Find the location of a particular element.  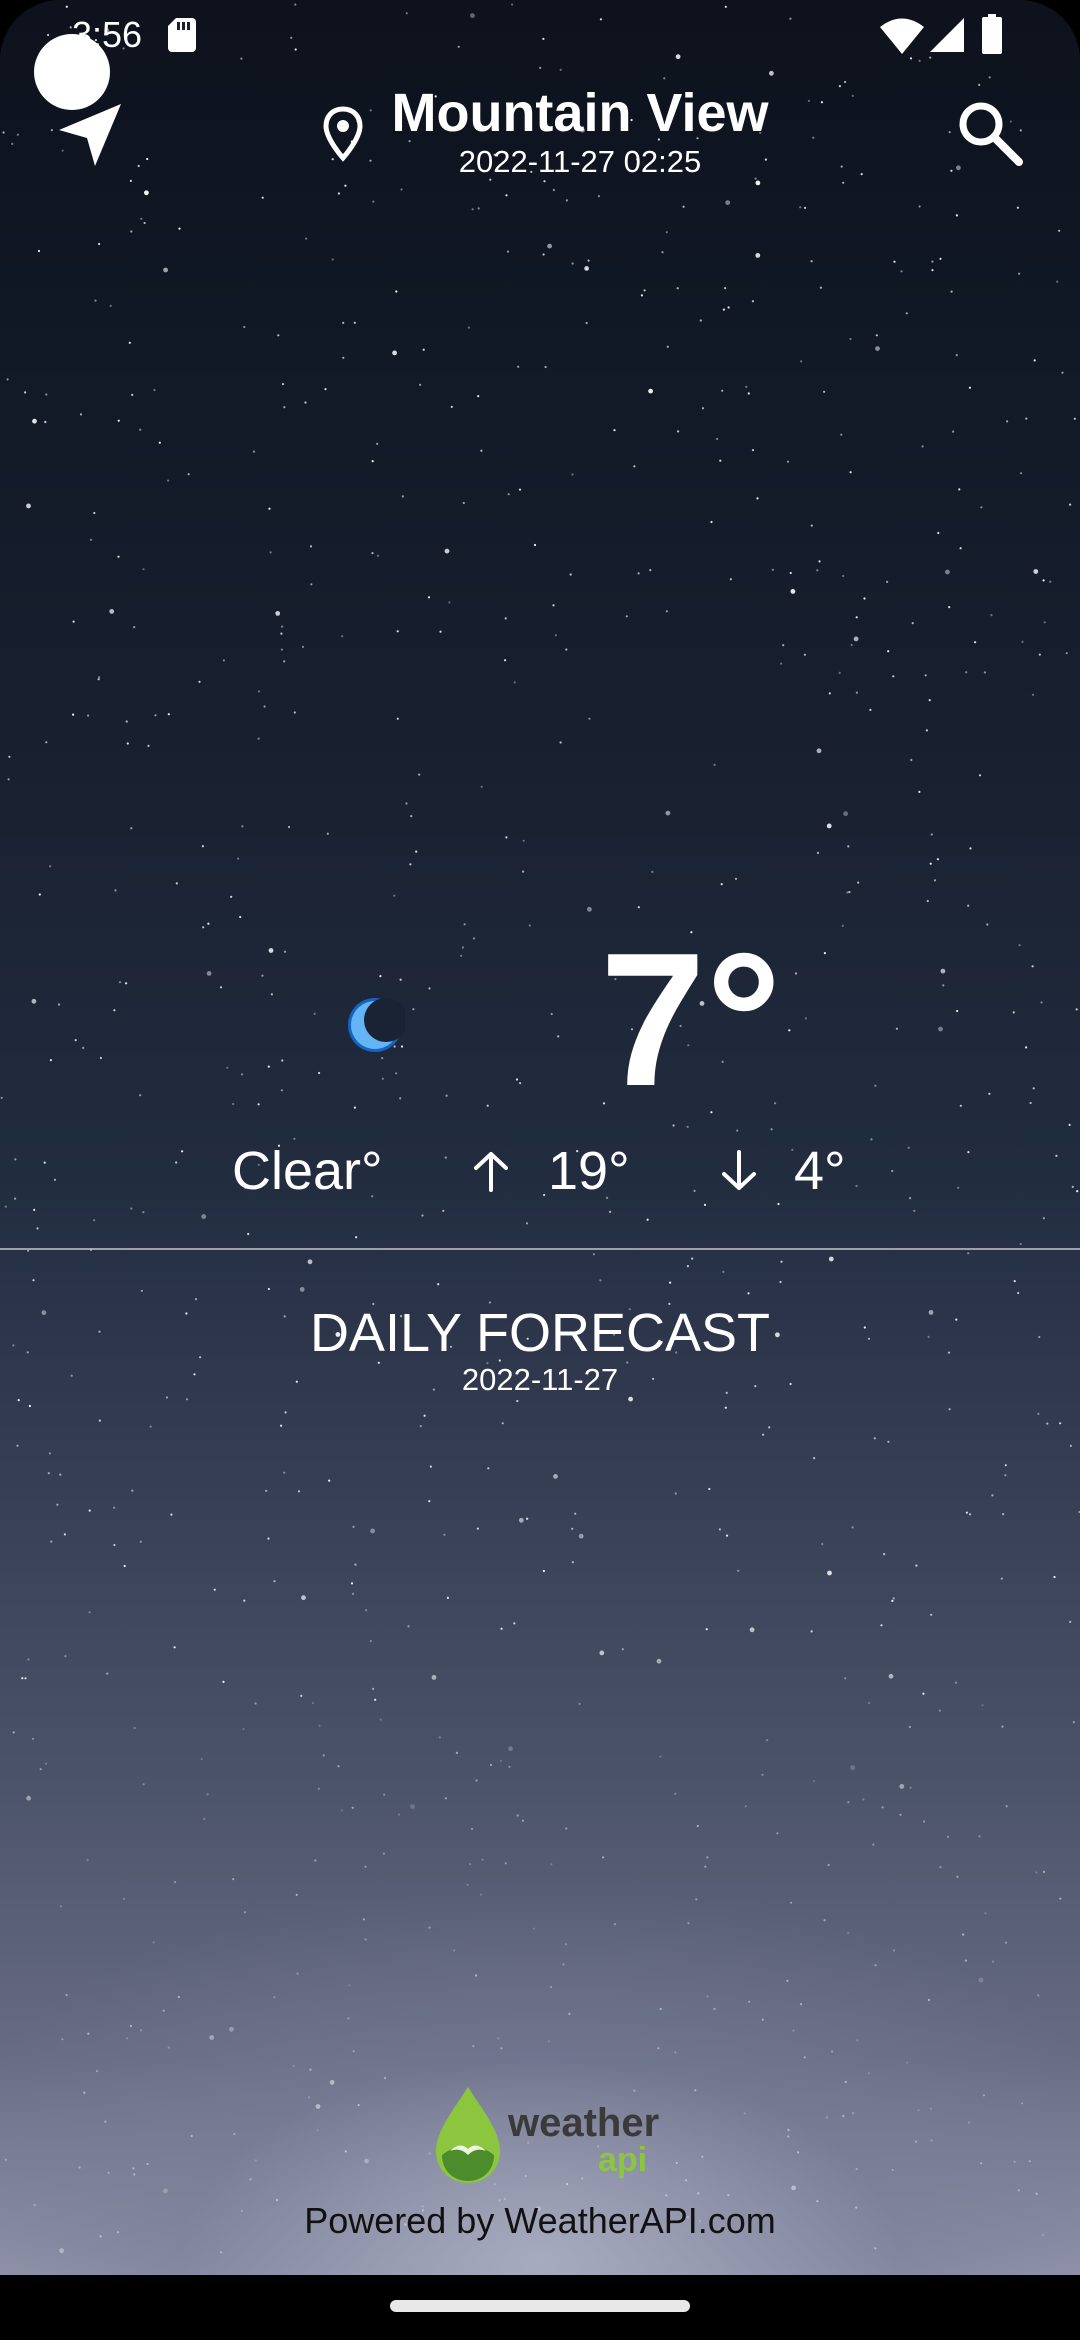

forecast-title: DAILY FORECAST is located at coordinates (540, 1333).